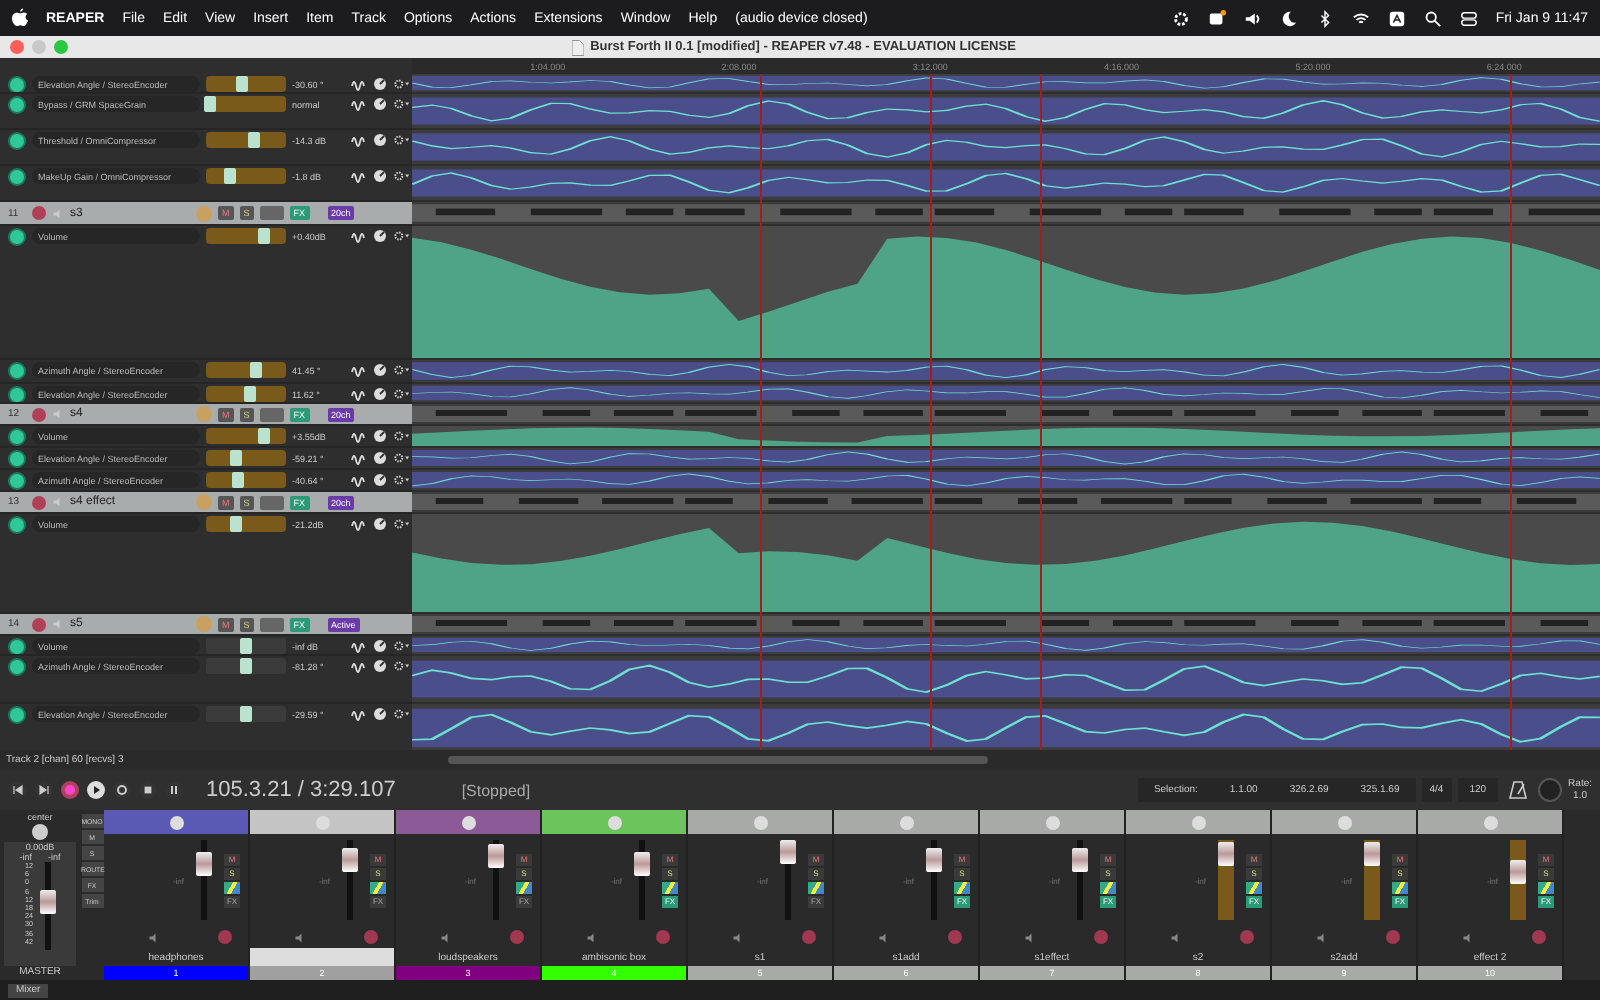 This screenshot has height=1000, width=1600. What do you see at coordinates (44, 790) in the screenshot?
I see `skip-forward-icon` at bounding box center [44, 790].